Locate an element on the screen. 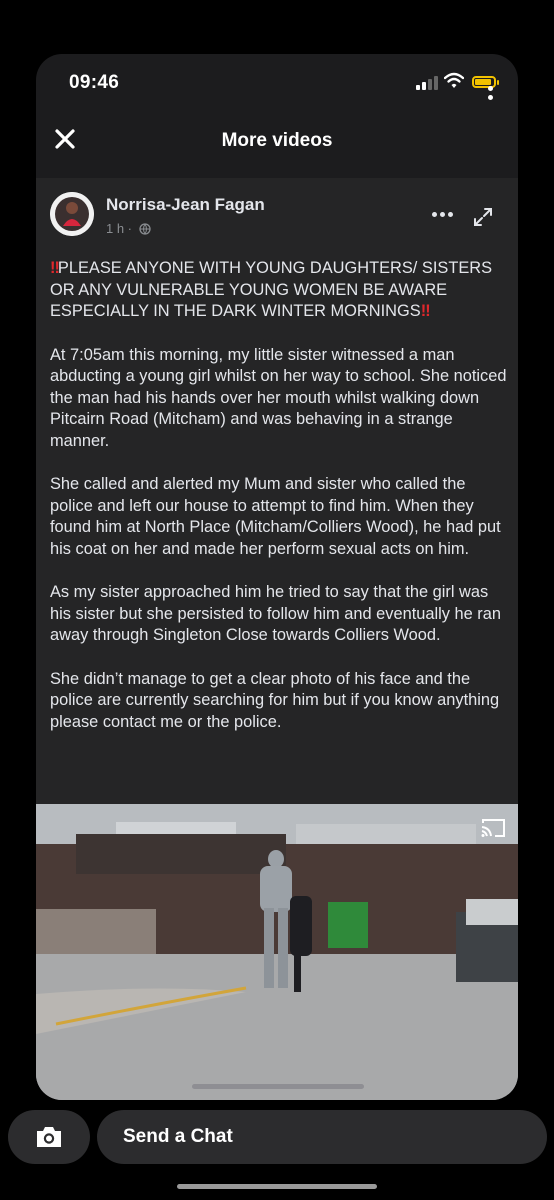 Image resolution: width=554 pixels, height=1200 pixels. post-timestamp: 1 h · is located at coordinates (128, 228).